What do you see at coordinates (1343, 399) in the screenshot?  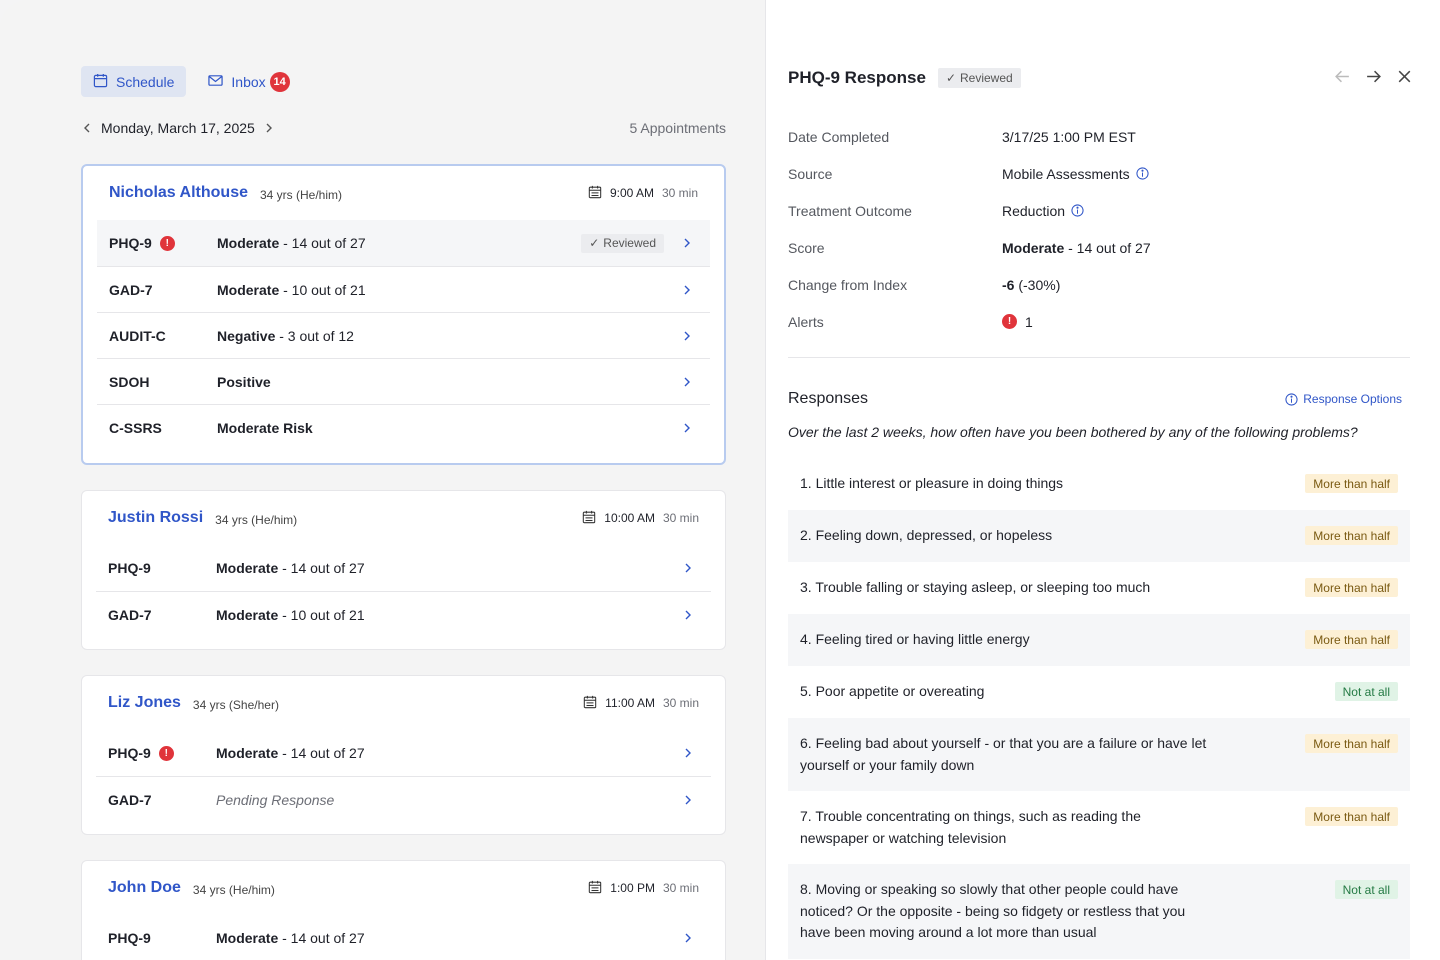 I see `response-options-link: Response Options` at bounding box center [1343, 399].